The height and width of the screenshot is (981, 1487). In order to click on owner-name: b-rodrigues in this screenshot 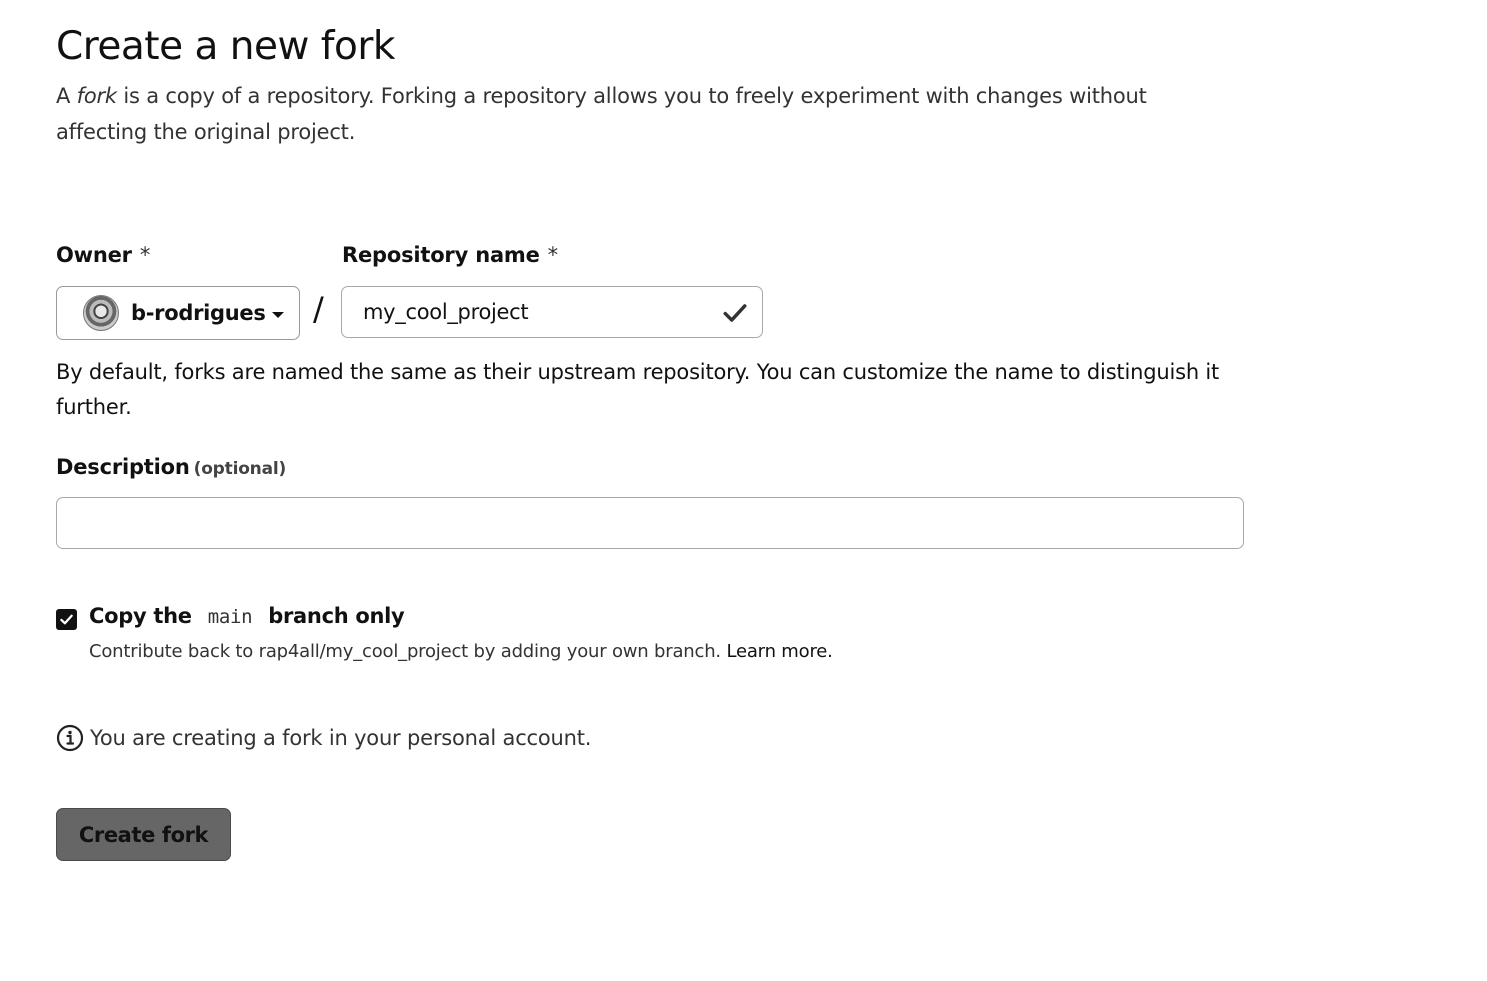, I will do `click(198, 313)`.